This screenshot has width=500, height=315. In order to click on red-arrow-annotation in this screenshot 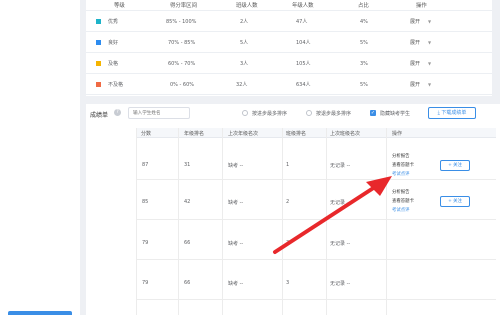, I will do `click(332, 215)`.